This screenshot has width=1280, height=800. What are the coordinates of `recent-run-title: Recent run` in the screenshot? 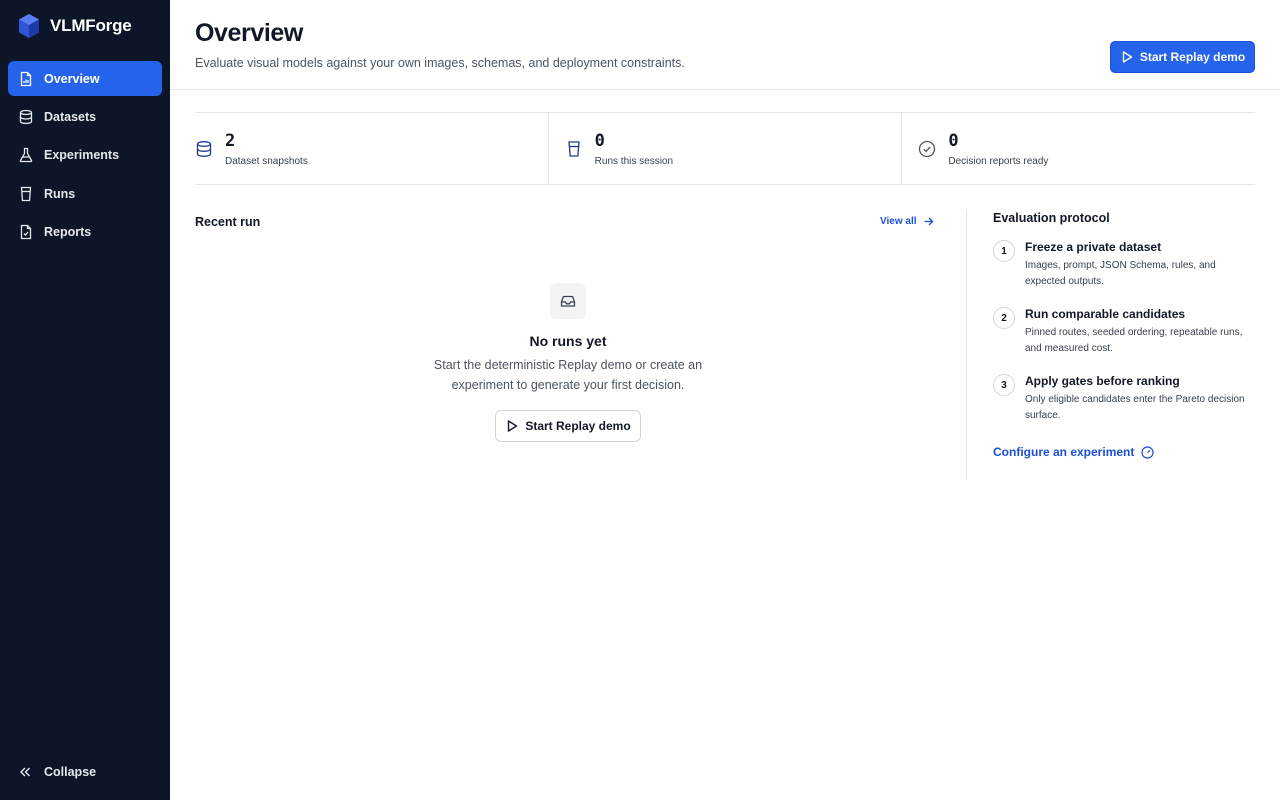 It's located at (228, 222).